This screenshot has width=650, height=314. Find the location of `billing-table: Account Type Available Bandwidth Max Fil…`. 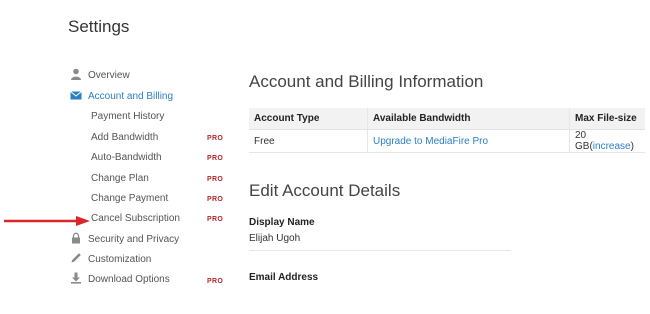

billing-table: Account Type Available Bandwidth Max Fil… is located at coordinates (447, 130).